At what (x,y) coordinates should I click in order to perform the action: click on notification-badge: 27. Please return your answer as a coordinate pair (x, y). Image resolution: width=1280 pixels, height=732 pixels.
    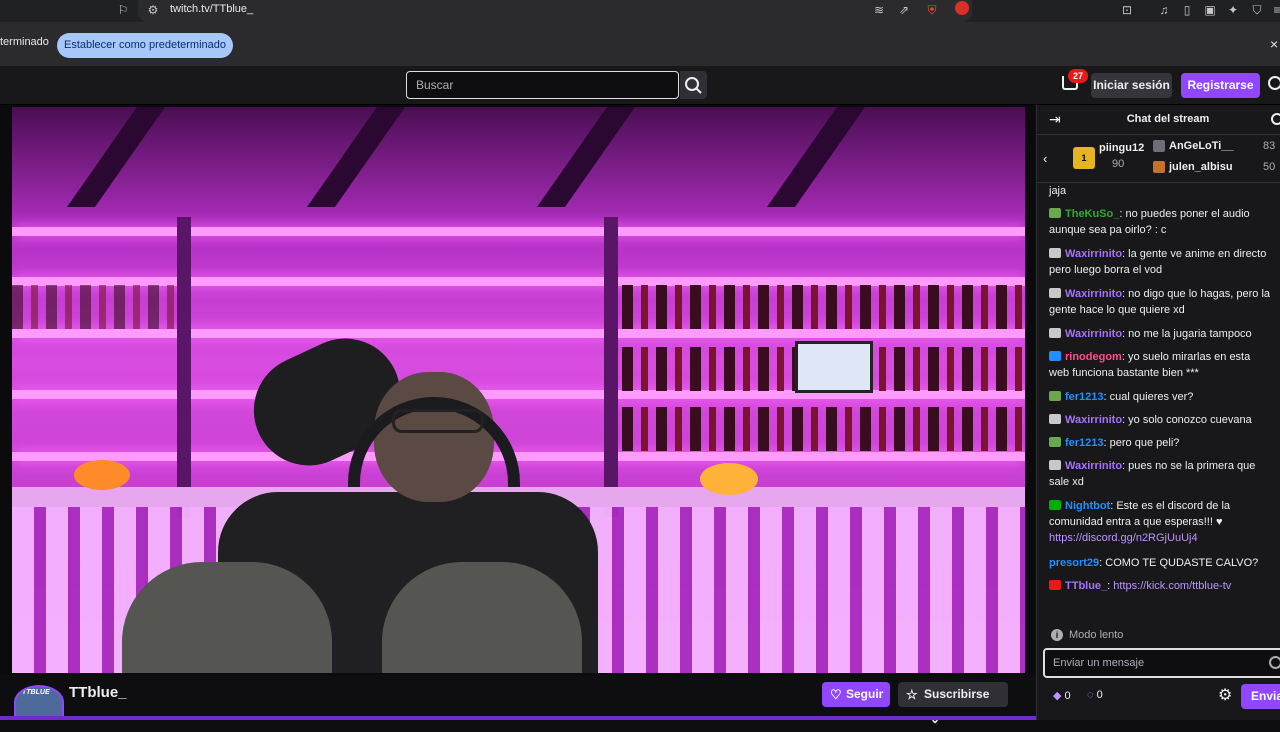
    Looking at the image, I should click on (1078, 76).